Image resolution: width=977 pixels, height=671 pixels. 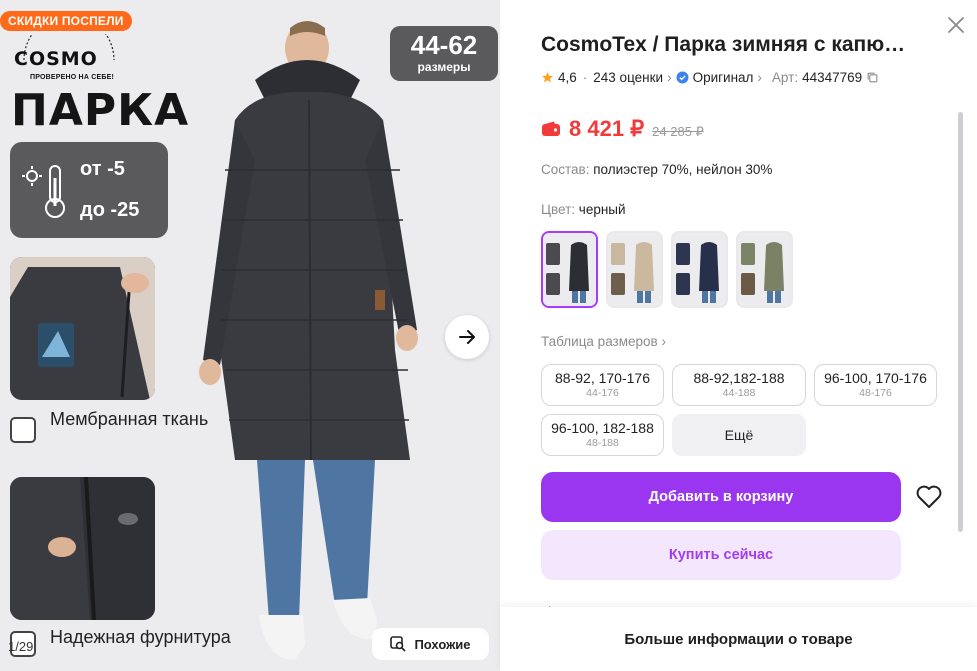 What do you see at coordinates (102, 169) in the screenshot?
I see `temp-from: от -5` at bounding box center [102, 169].